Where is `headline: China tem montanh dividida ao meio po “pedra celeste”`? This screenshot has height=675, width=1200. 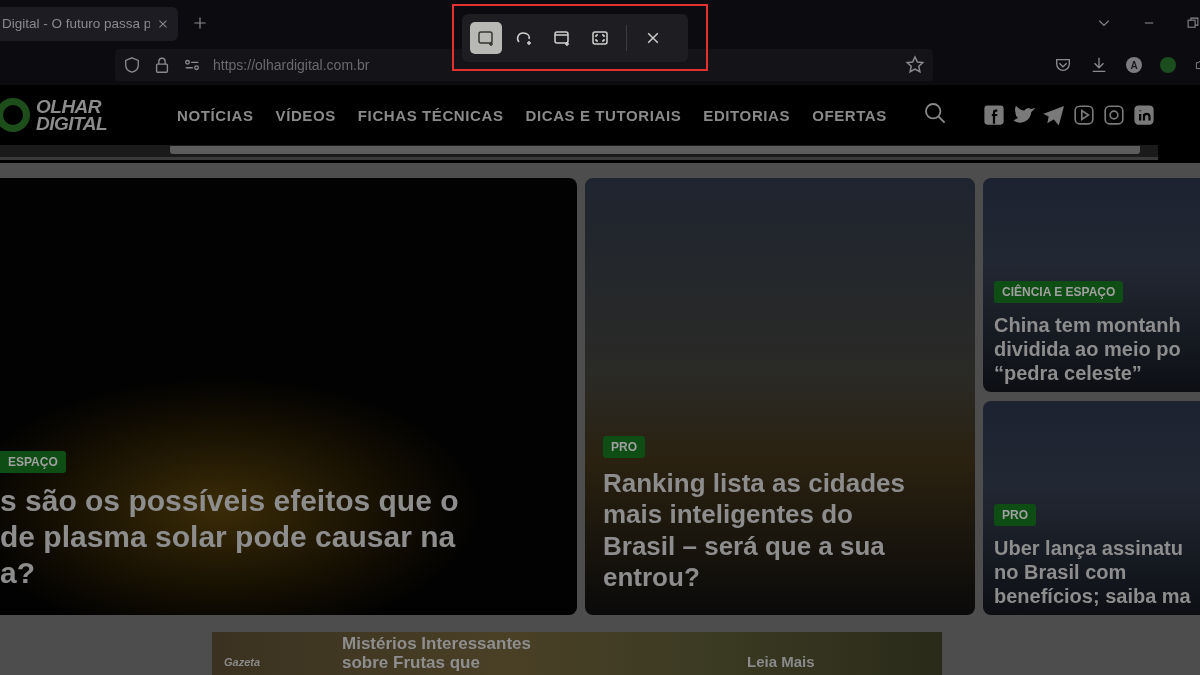 headline: China tem montanh dividida ao meio po “pedra celeste” is located at coordinates (1097, 349).